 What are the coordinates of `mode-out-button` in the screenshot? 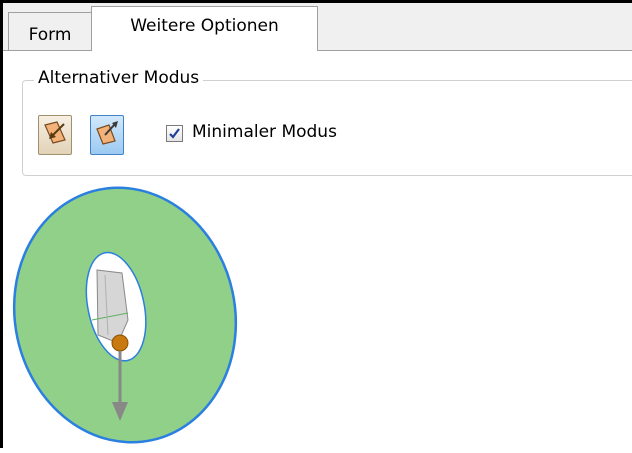 It's located at (107, 135).